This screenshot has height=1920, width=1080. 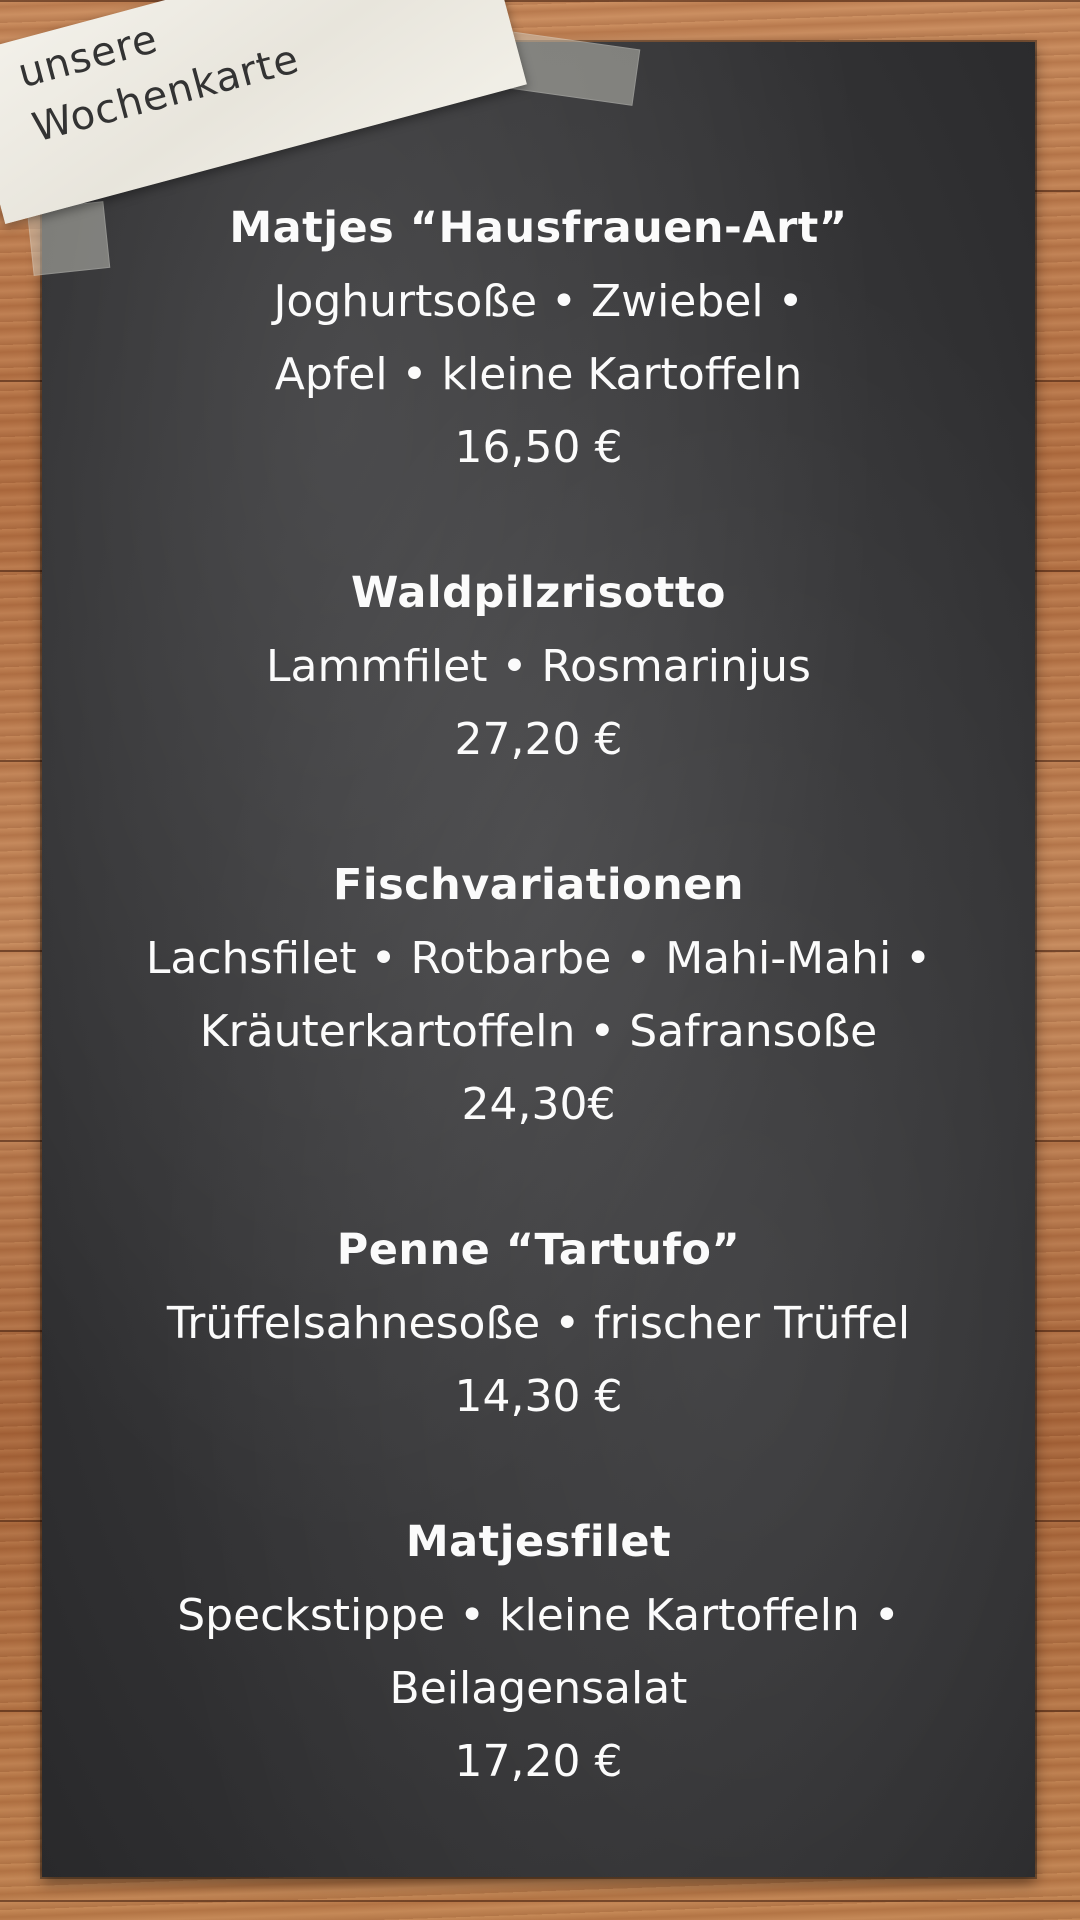 I want to click on dish-price: 27,20 €, so click(x=538, y=739).